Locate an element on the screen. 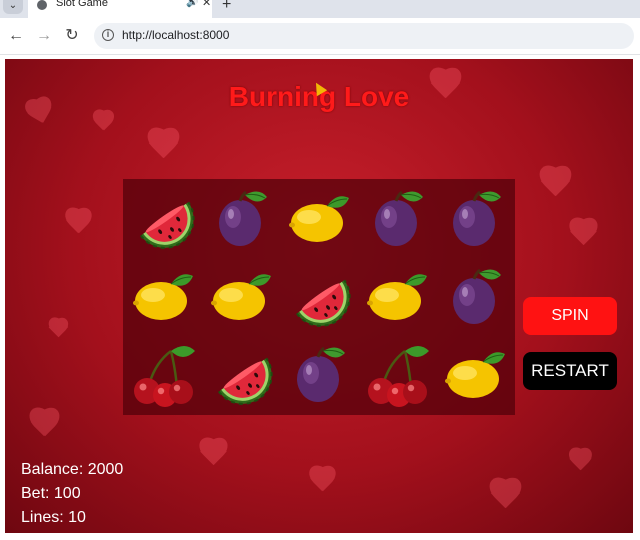  url-text: http://localhost:8000 is located at coordinates (176, 35).